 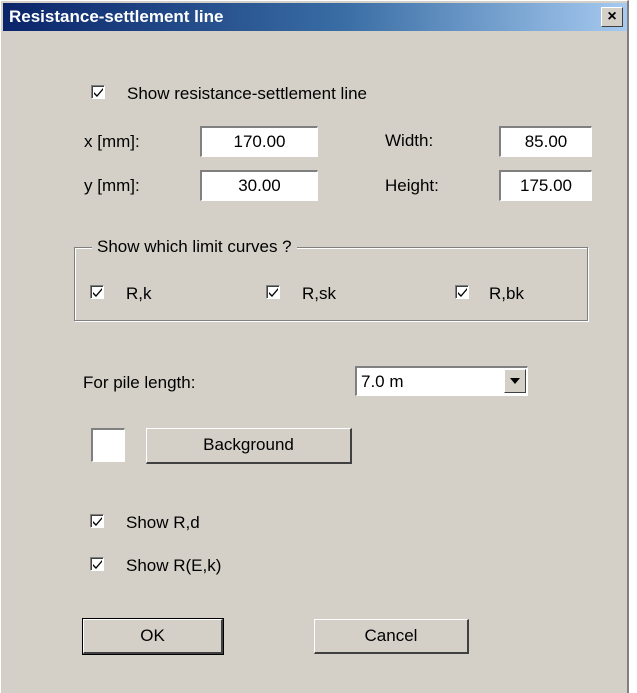 I want to click on show-rd-checkbox, so click(x=97, y=521).